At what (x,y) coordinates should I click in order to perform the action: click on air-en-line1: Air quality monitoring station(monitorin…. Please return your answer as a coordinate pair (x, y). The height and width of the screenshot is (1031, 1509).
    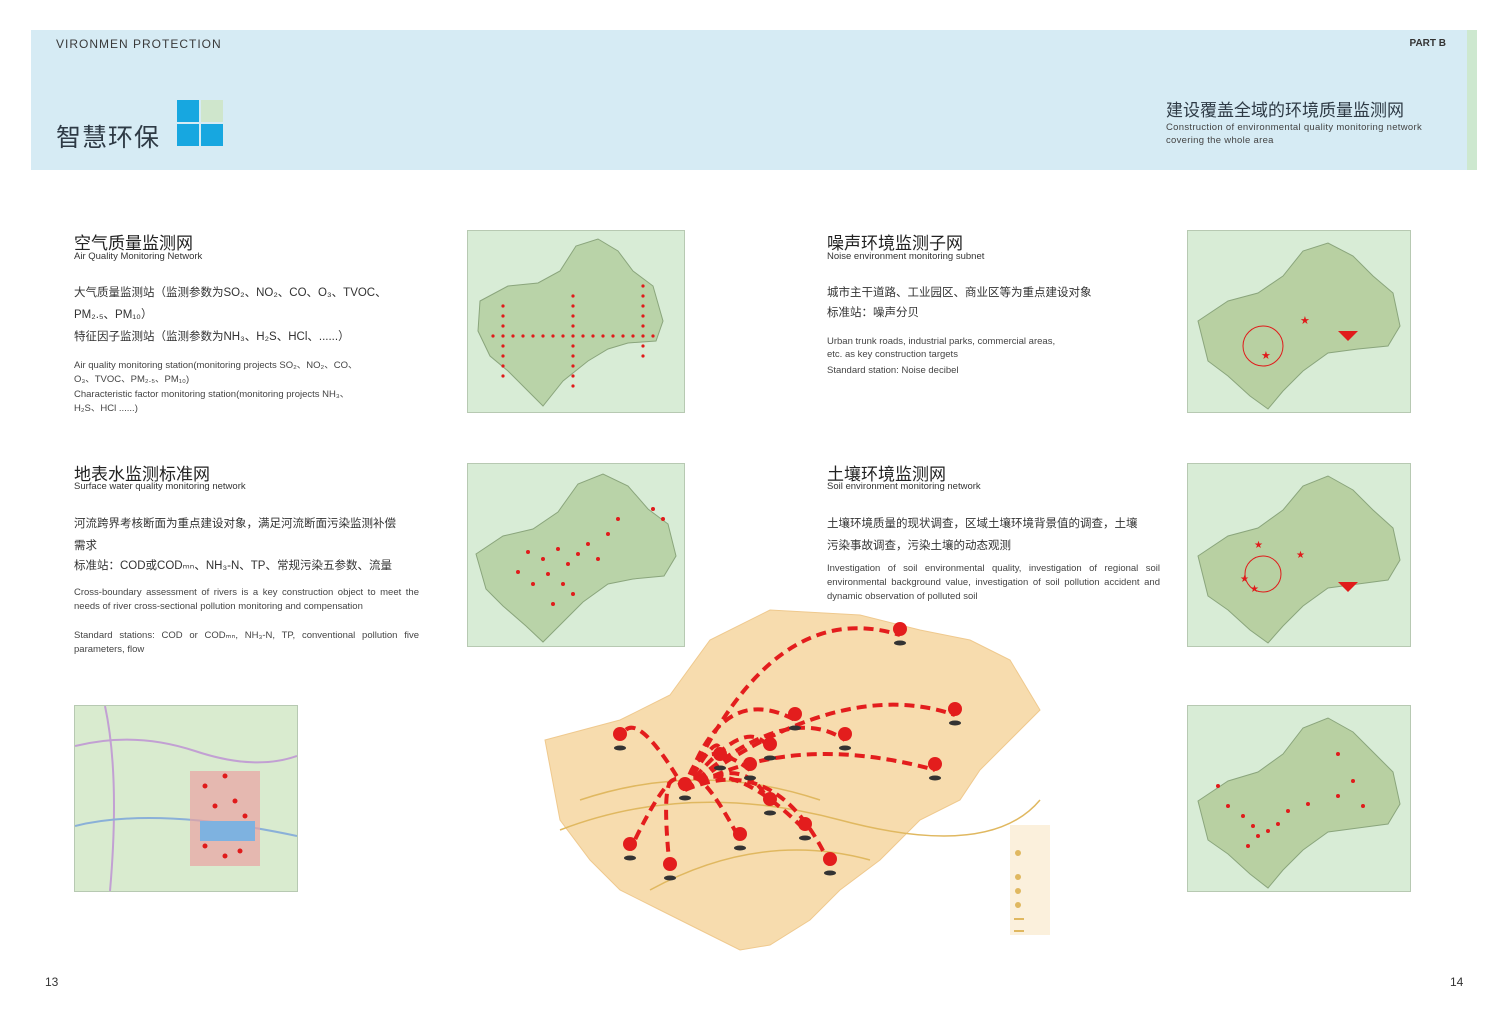
    Looking at the image, I should click on (216, 365).